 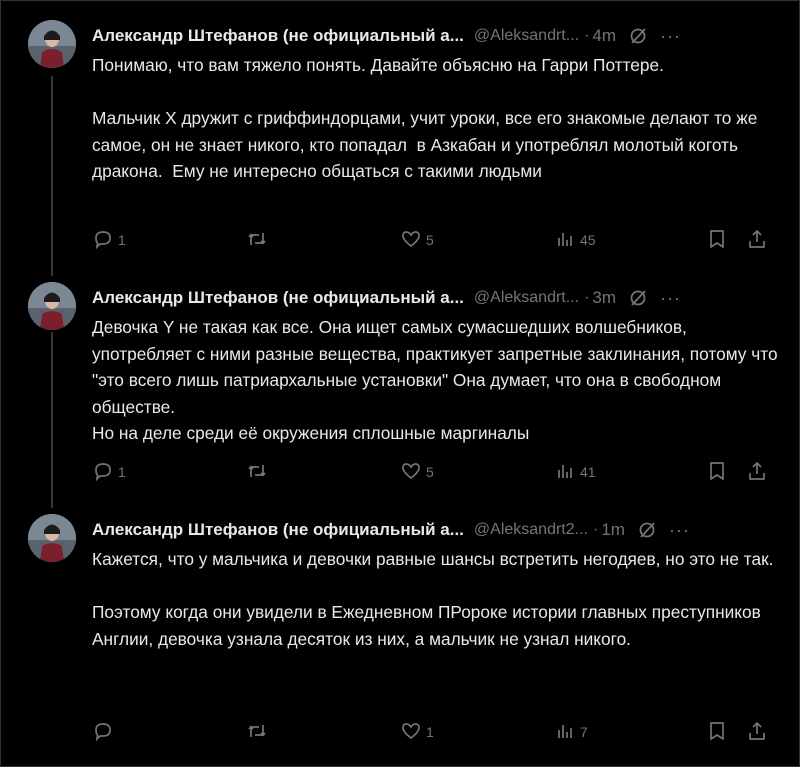 I want to click on timestamp: 3m, so click(x=604, y=298).